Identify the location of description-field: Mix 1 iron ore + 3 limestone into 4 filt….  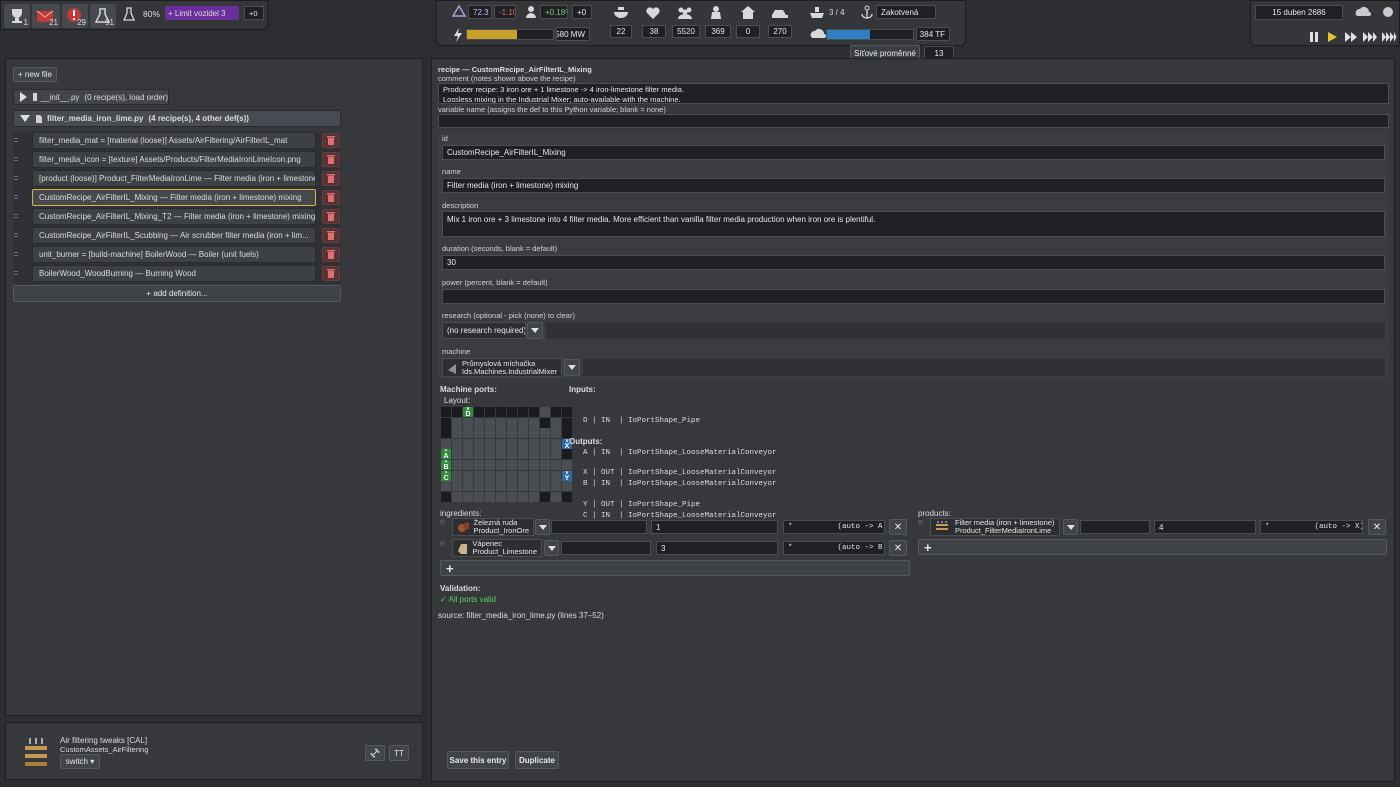
(913, 224).